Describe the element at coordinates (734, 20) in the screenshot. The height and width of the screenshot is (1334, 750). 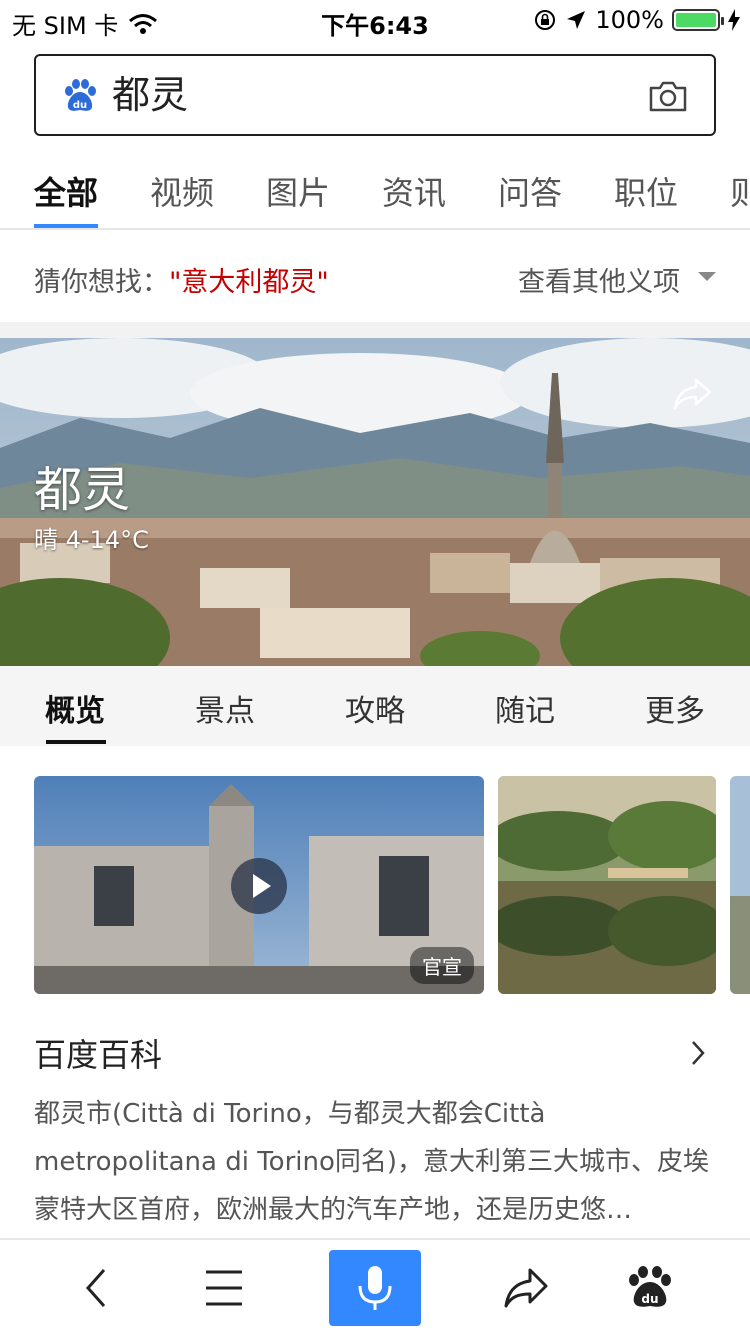
I see `charging-icon` at that location.